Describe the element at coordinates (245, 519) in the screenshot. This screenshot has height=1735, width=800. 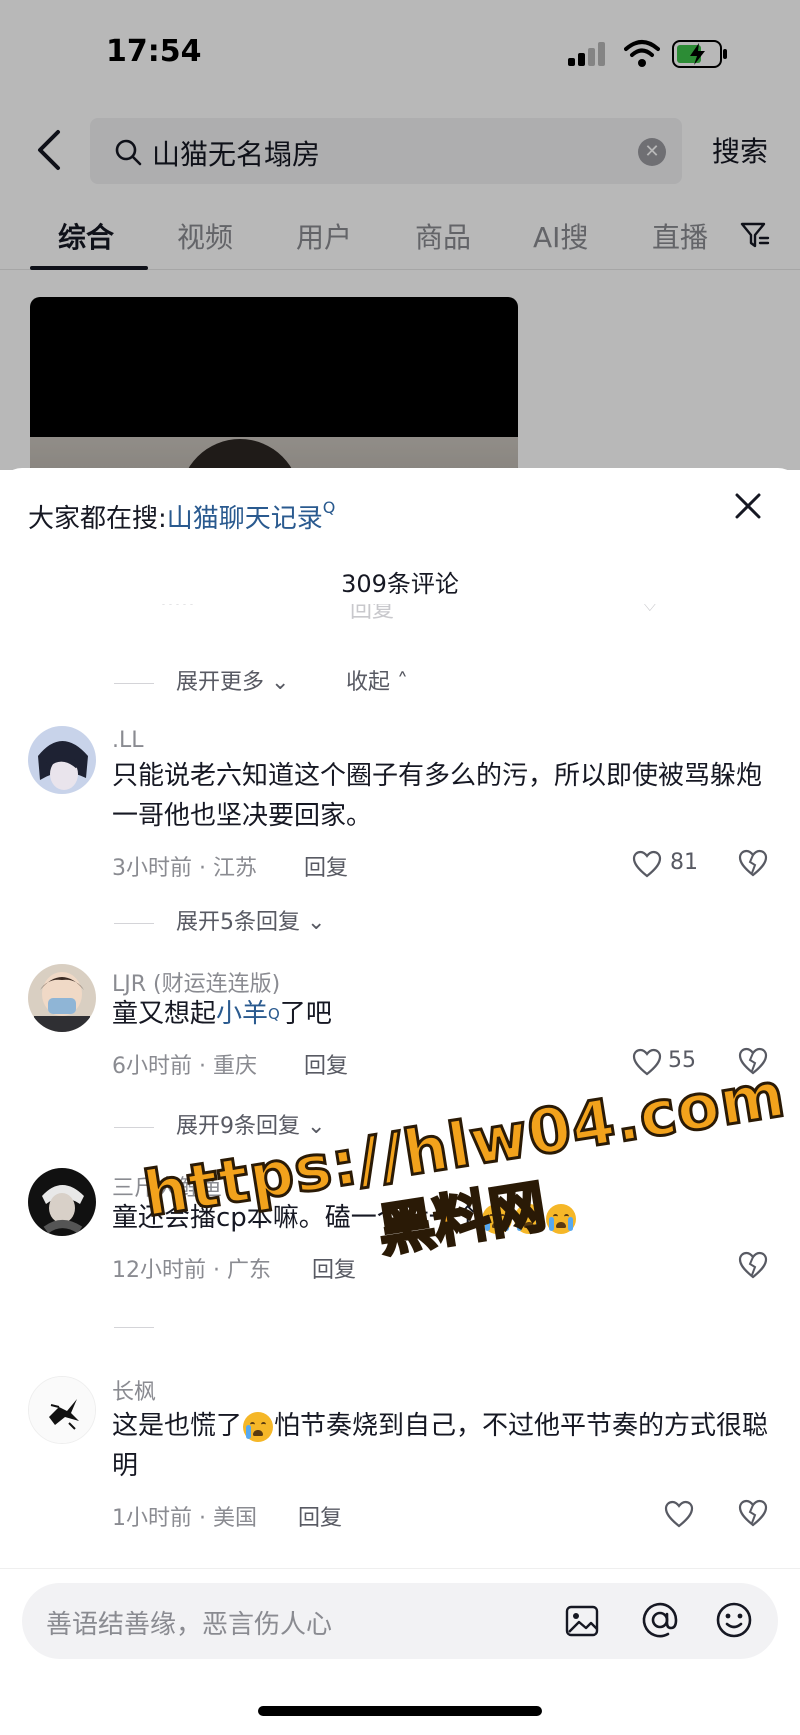
I see `hot-search-link: 山猫聊天记录` at that location.